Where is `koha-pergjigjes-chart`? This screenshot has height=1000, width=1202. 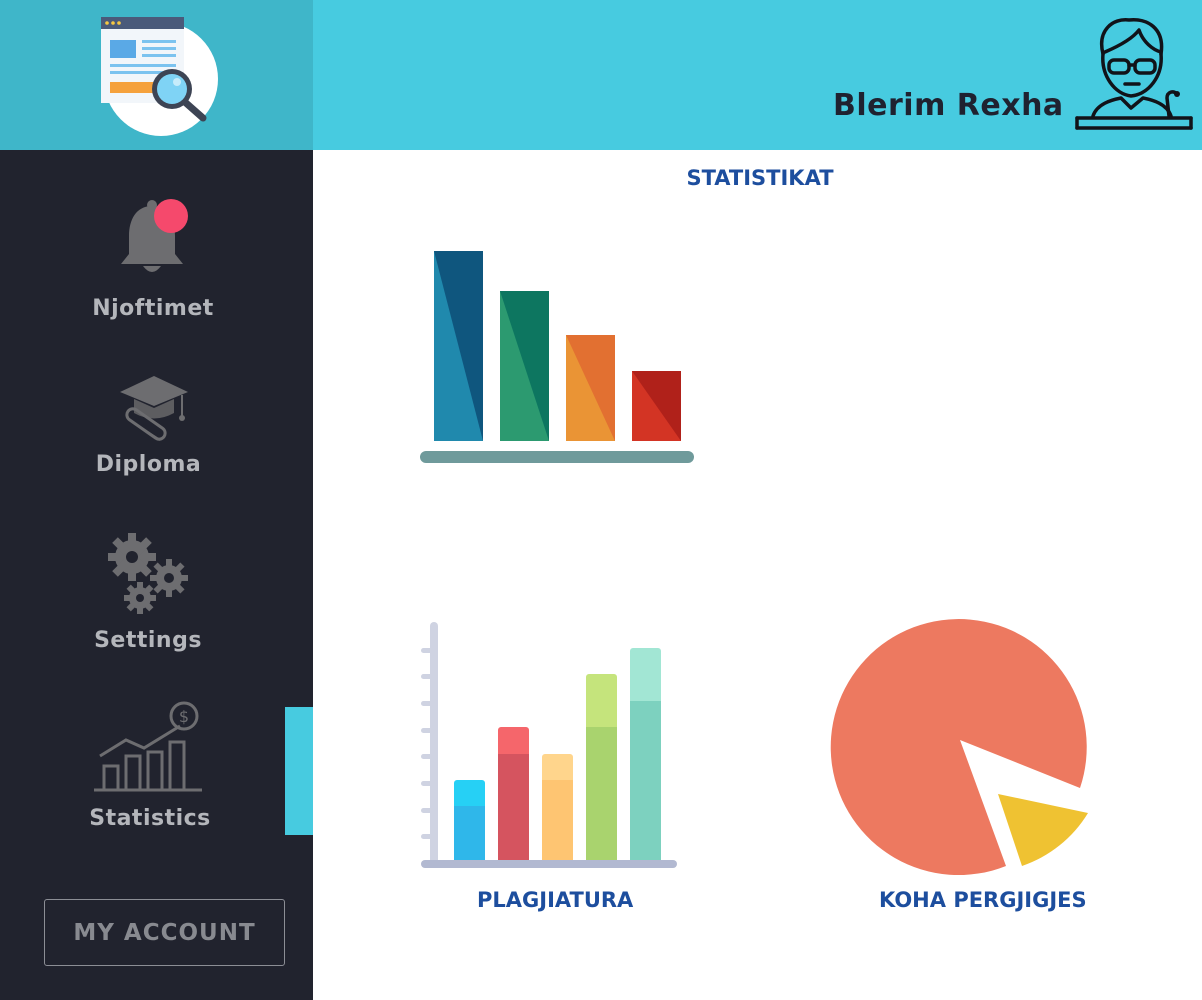 koha-pergjigjes-chart is located at coordinates (961, 741).